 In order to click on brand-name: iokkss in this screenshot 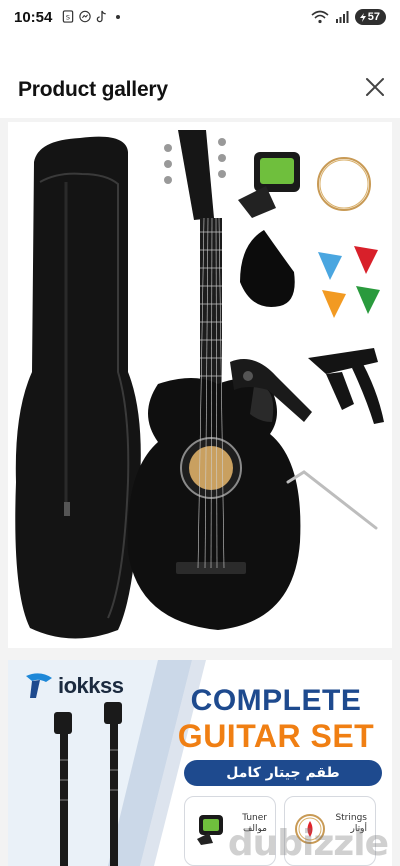, I will do `click(91, 685)`.